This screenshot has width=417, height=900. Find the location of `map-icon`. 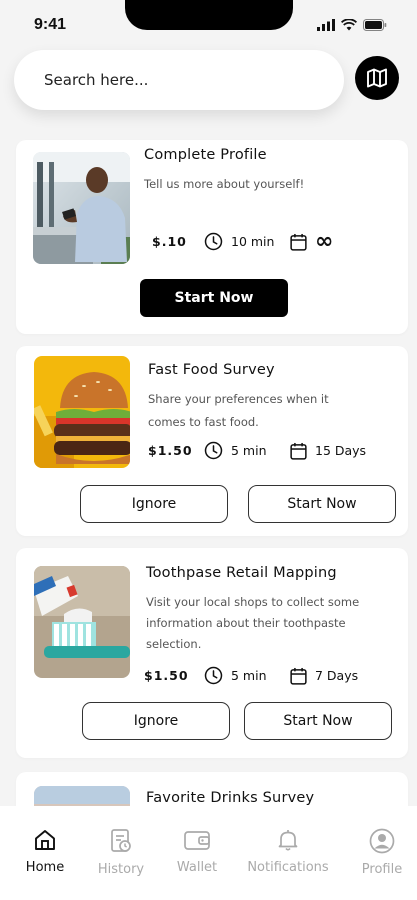

map-icon is located at coordinates (377, 78).